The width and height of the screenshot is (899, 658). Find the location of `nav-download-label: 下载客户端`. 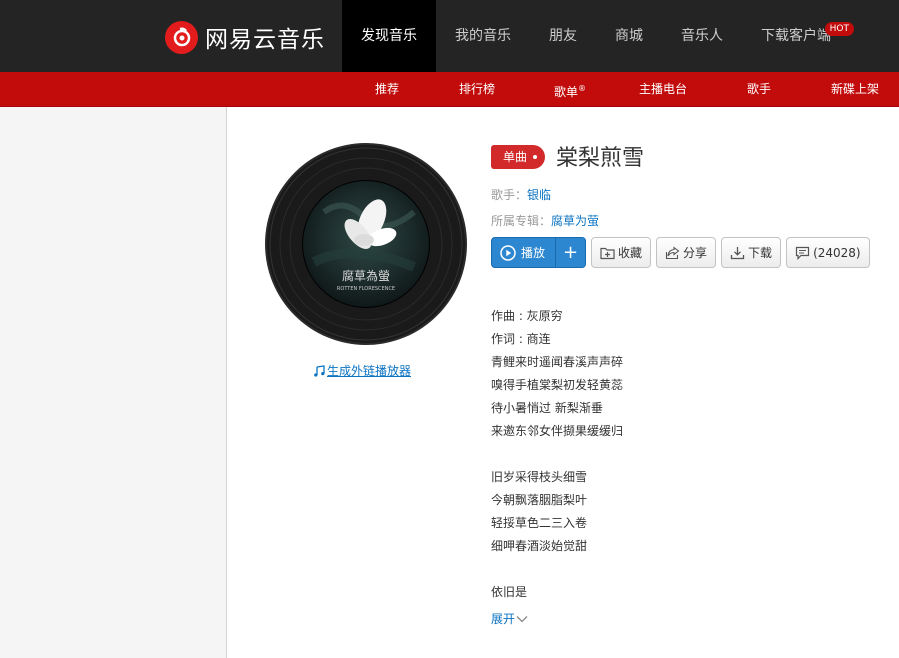

nav-download-label: 下载客户端 is located at coordinates (796, 36).